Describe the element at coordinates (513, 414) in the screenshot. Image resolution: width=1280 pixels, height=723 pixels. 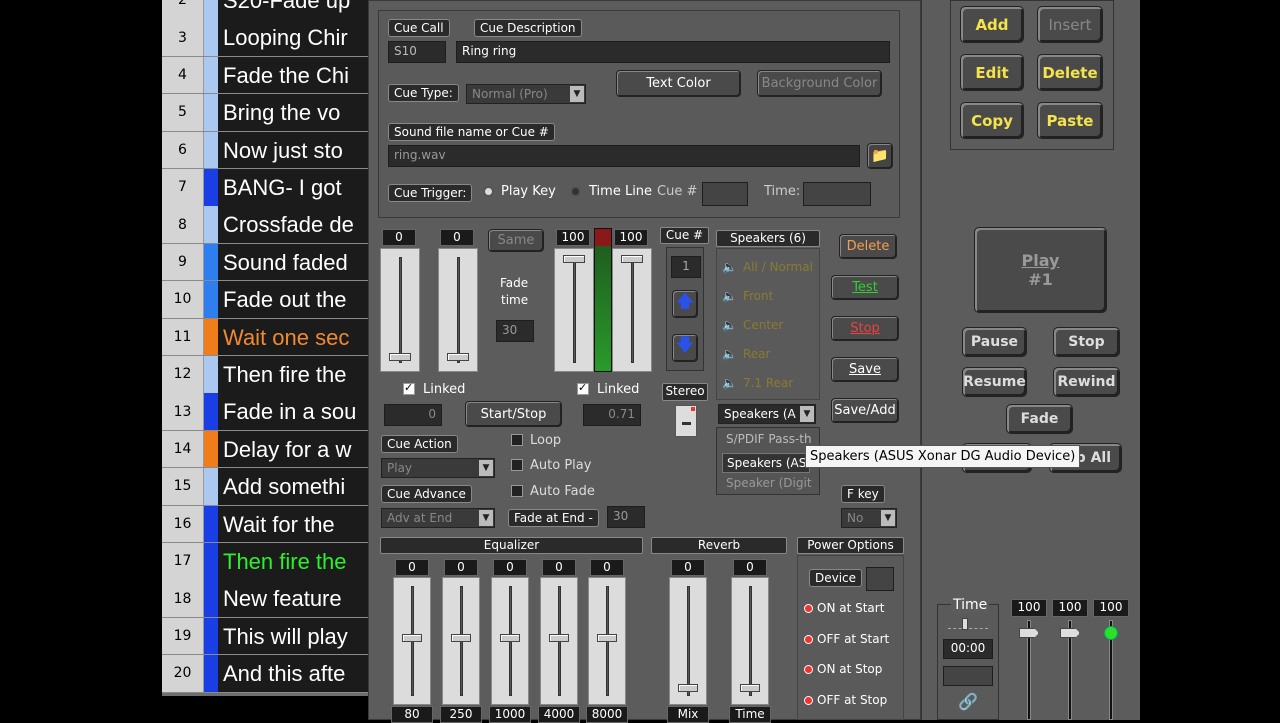
I see `start-stop-button: Start/Stop` at that location.